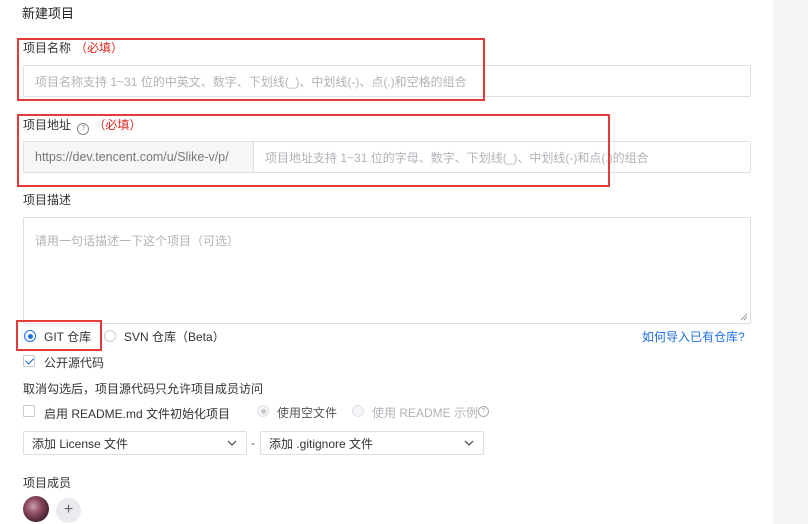  What do you see at coordinates (74, 362) in the screenshot?
I see `public-source-label: 公开源代码` at bounding box center [74, 362].